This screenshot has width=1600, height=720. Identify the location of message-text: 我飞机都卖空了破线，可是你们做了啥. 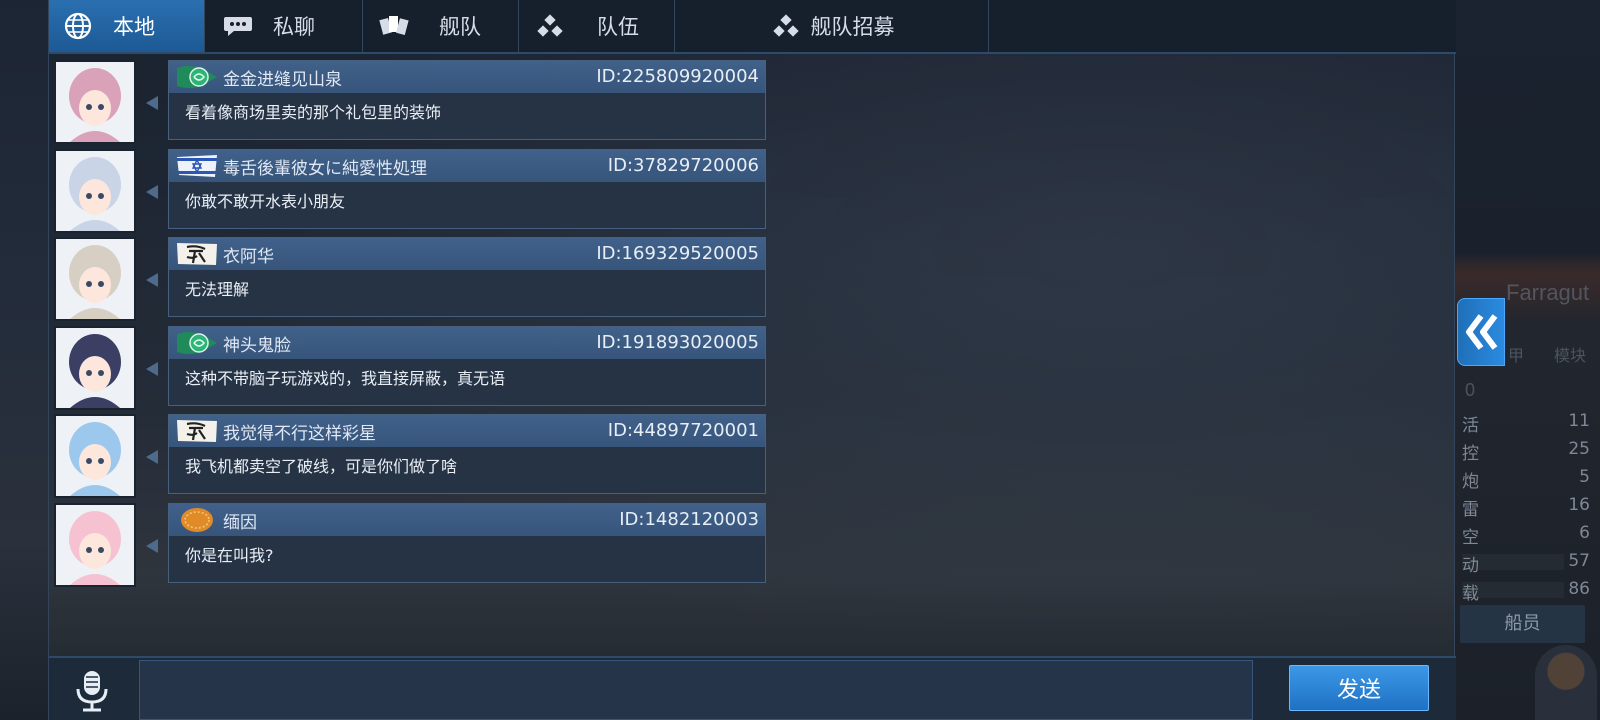
(321, 466).